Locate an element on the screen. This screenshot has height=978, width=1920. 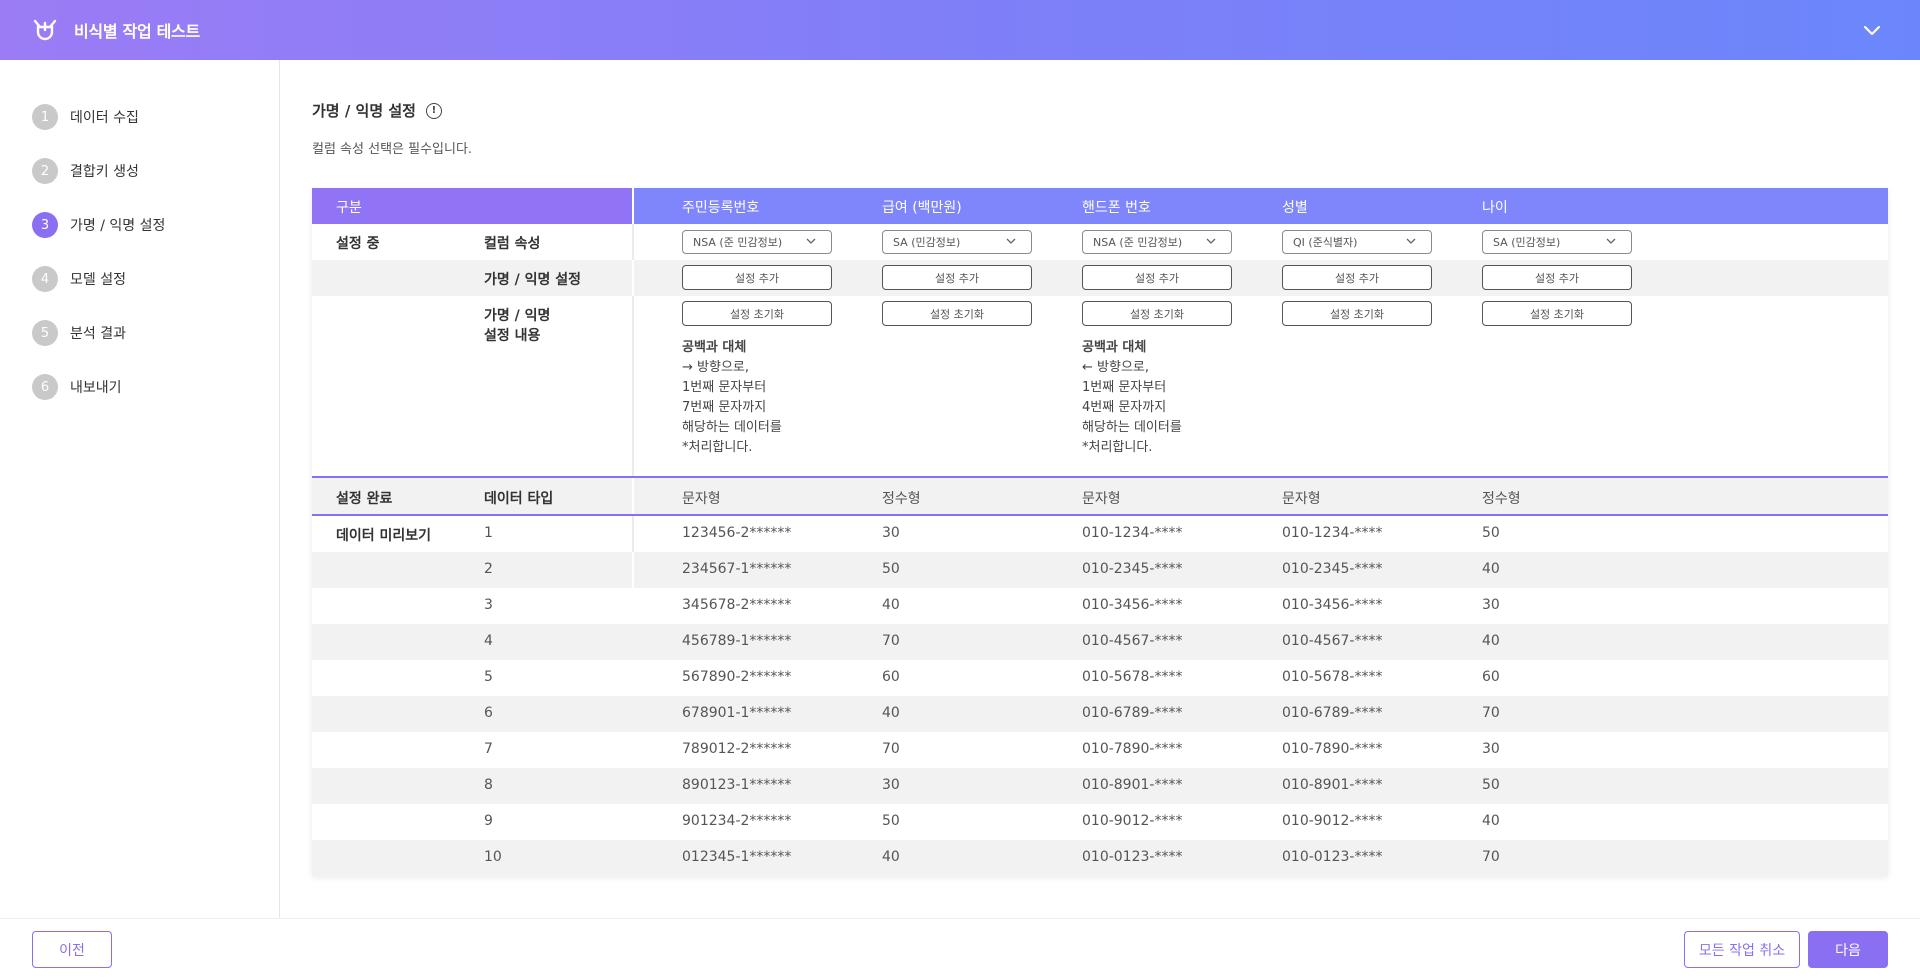
attribute-label: 컬럼 속성 is located at coordinates (512, 244).